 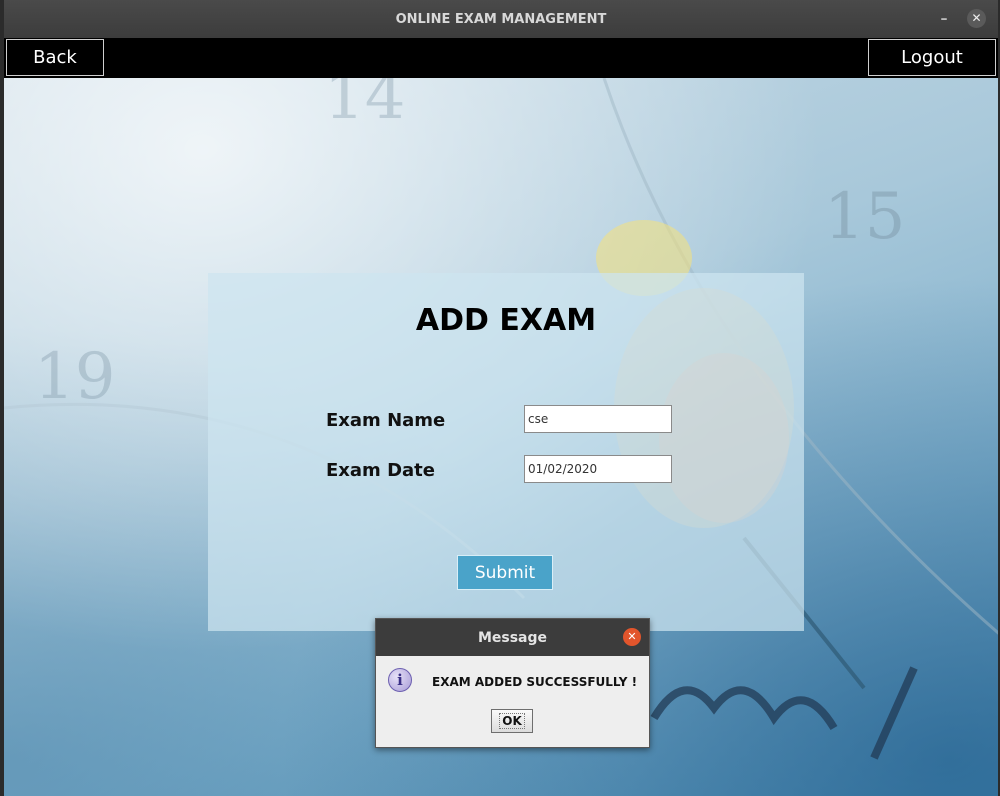 What do you see at coordinates (400, 680) in the screenshot?
I see `info-icon: i` at bounding box center [400, 680].